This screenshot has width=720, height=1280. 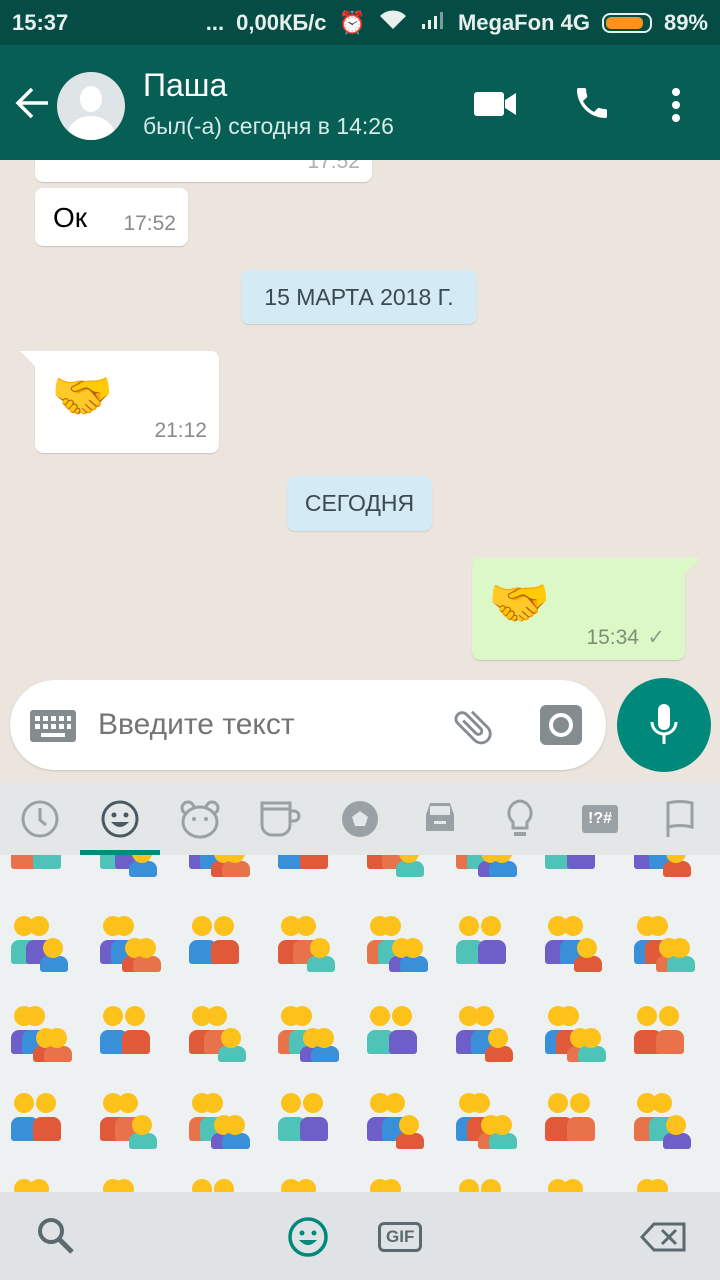 I want to click on message-outgoing: 🤝 15:34 ✓, so click(x=578, y=609).